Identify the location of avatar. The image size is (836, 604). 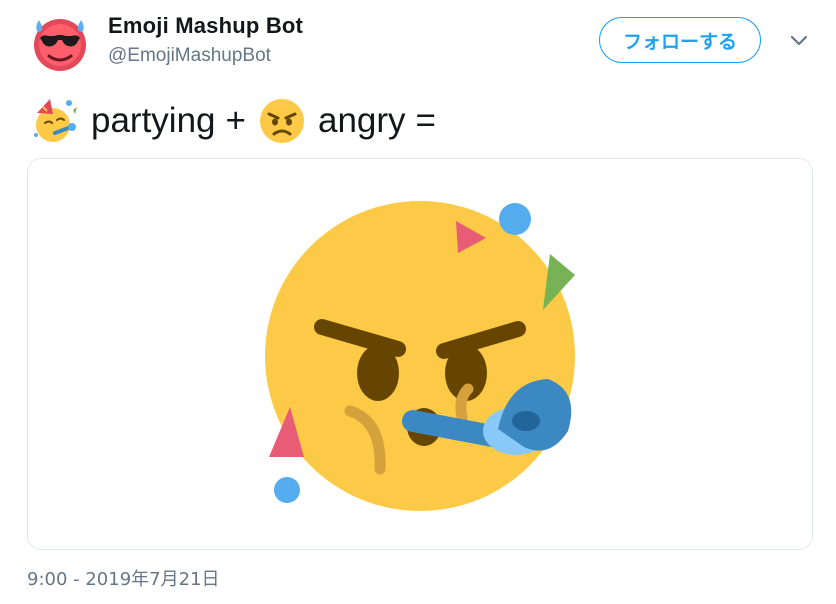
(60, 43).